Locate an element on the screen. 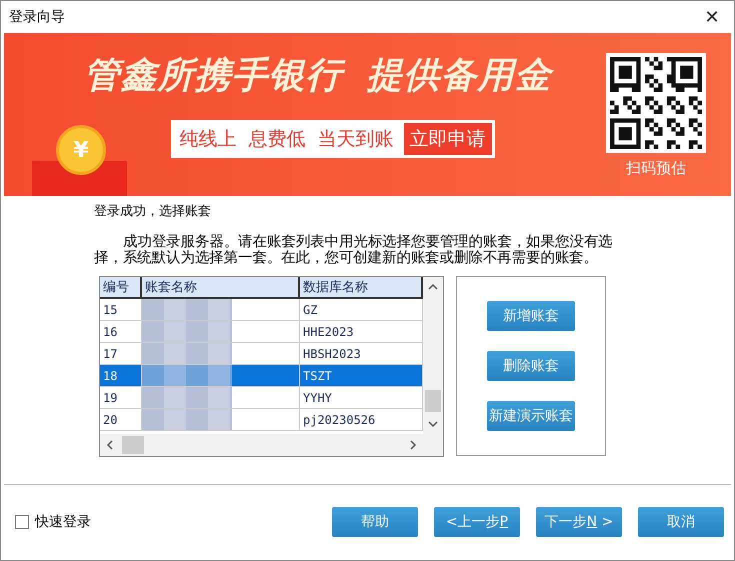  apply-button: 立即申请 is located at coordinates (448, 139).